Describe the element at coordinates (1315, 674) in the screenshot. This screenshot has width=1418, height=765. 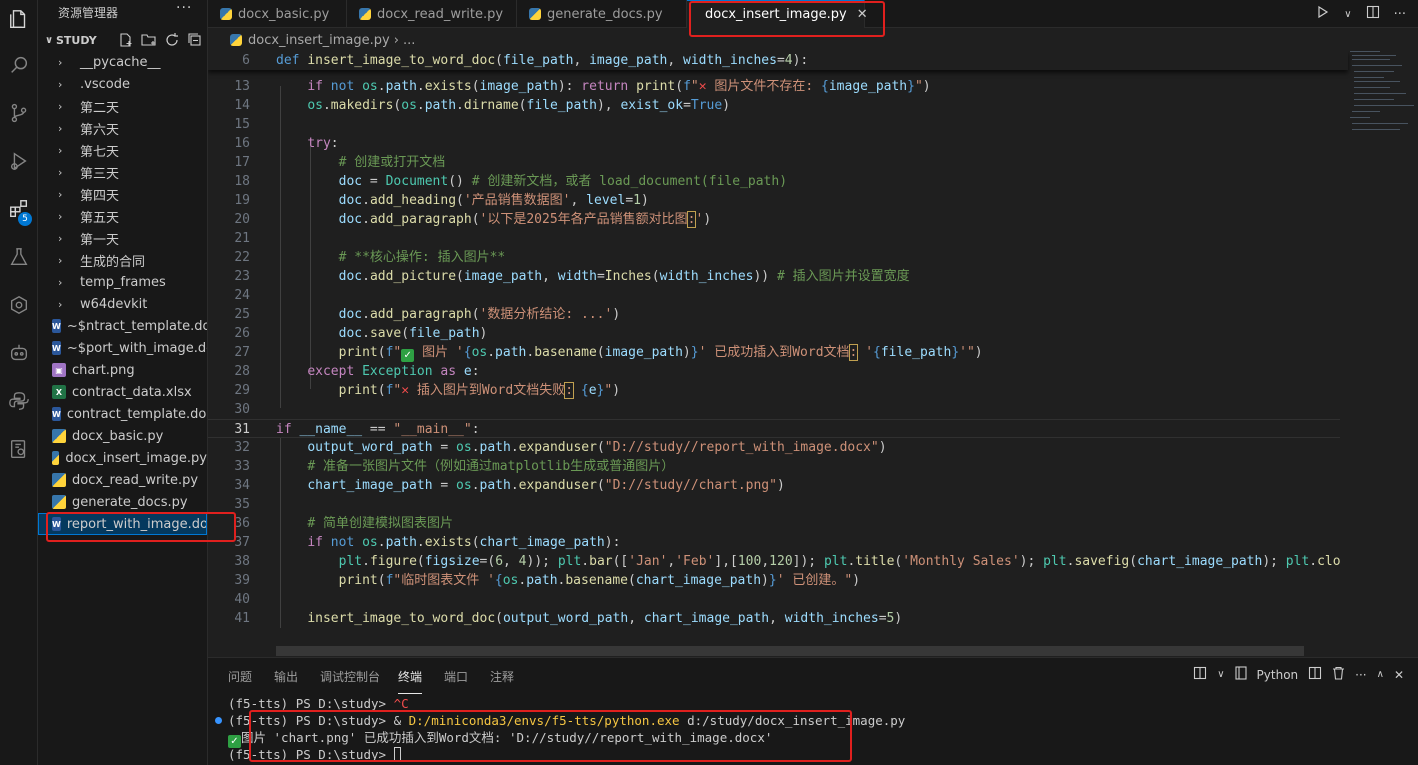
I see `split-terminal-icon` at that location.